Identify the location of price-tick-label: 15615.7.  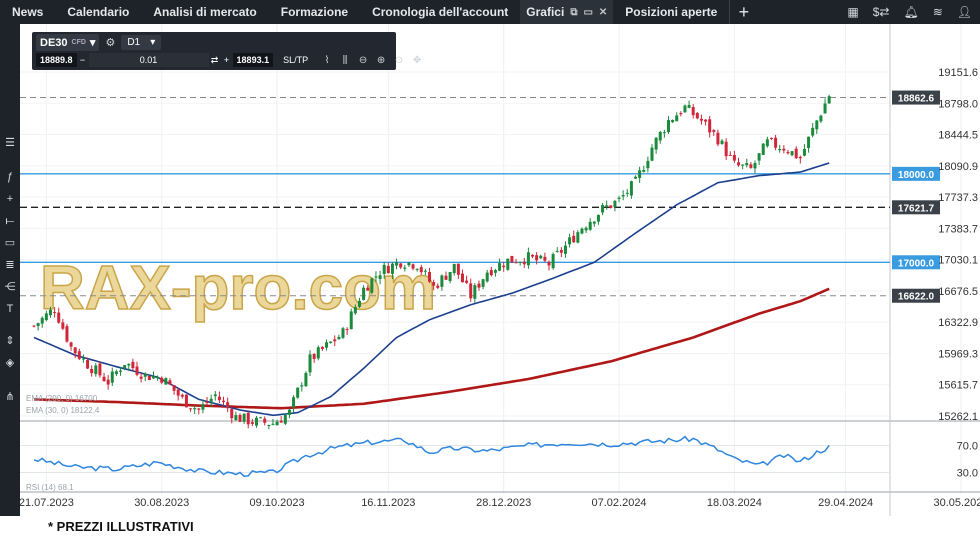
(958, 386).